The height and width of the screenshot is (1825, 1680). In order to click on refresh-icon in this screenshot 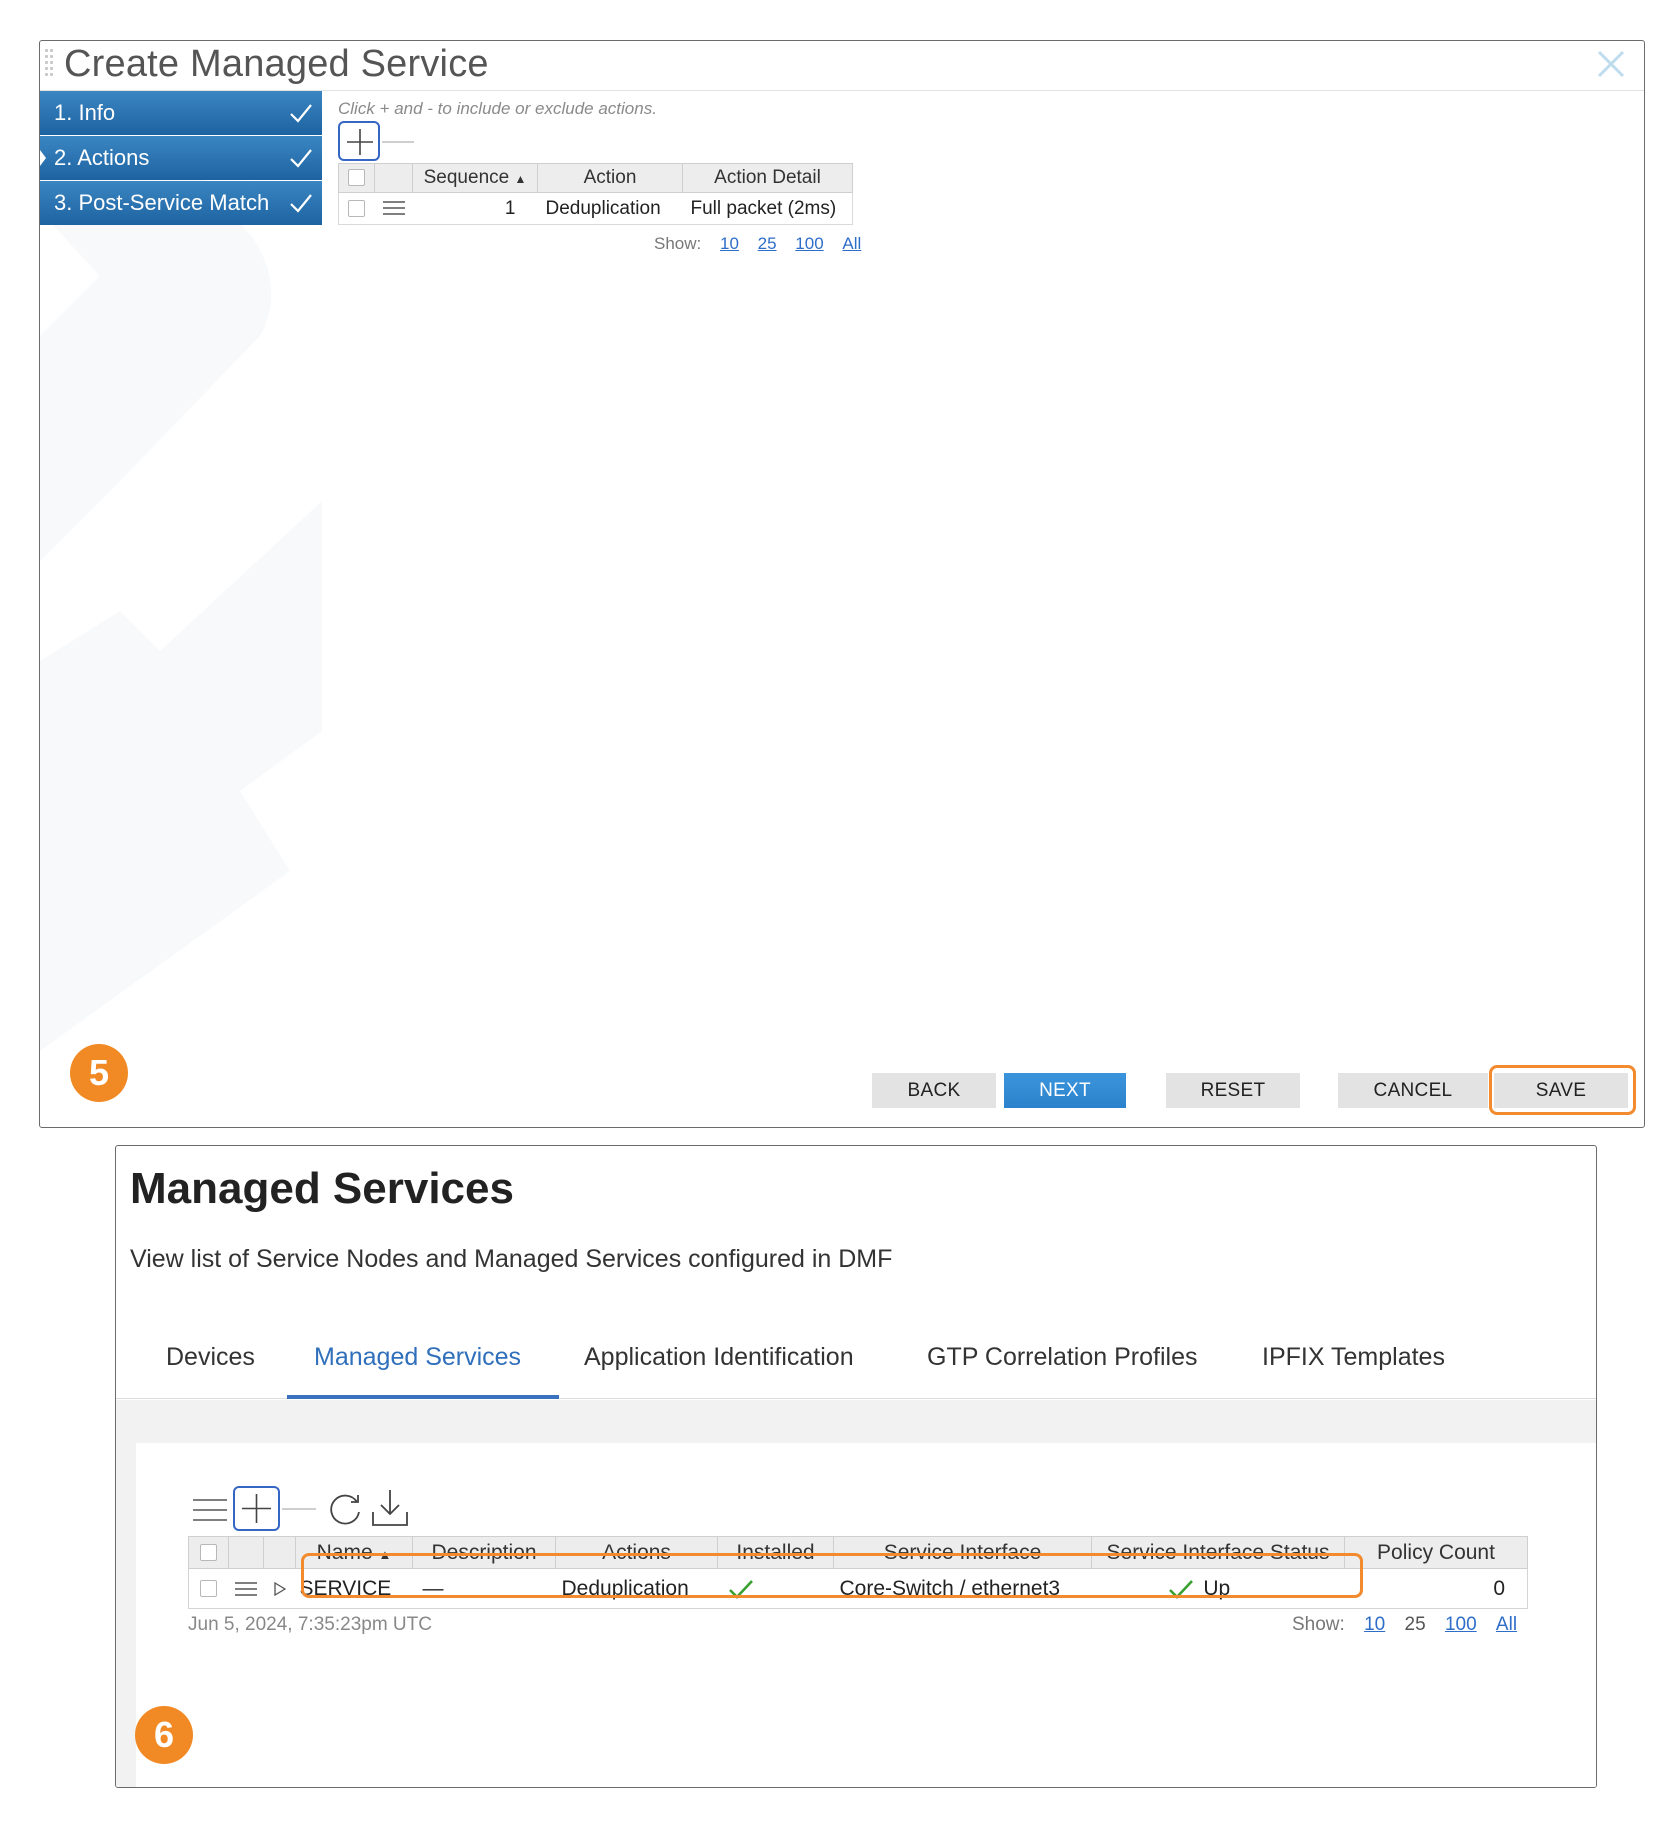, I will do `click(345, 1509)`.